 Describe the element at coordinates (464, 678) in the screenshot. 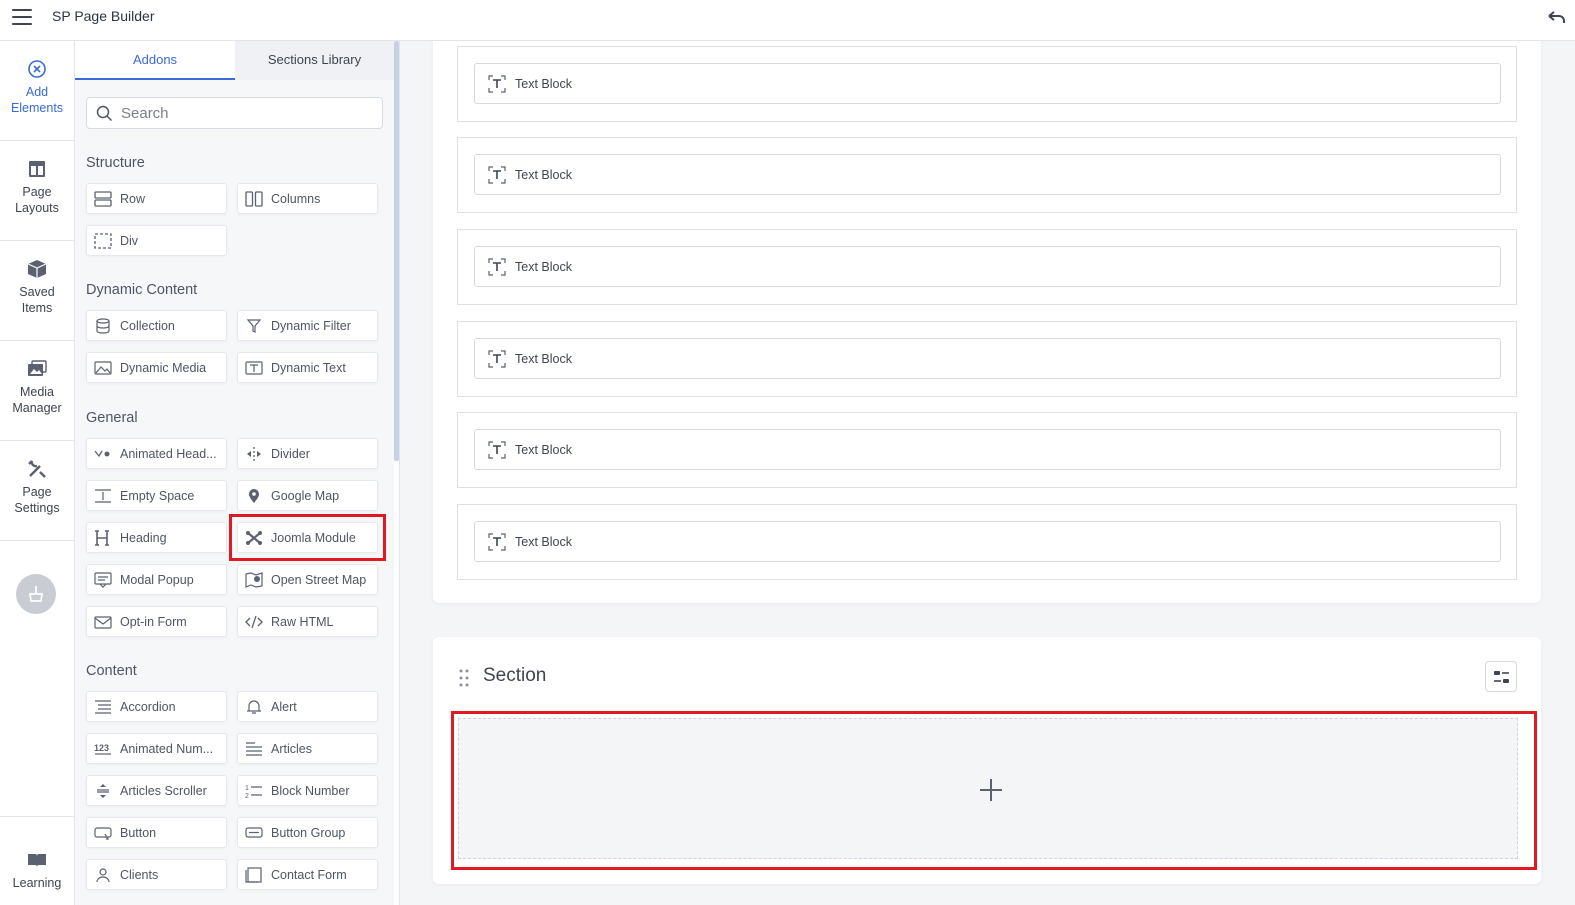

I see `drag-handle-icon` at that location.